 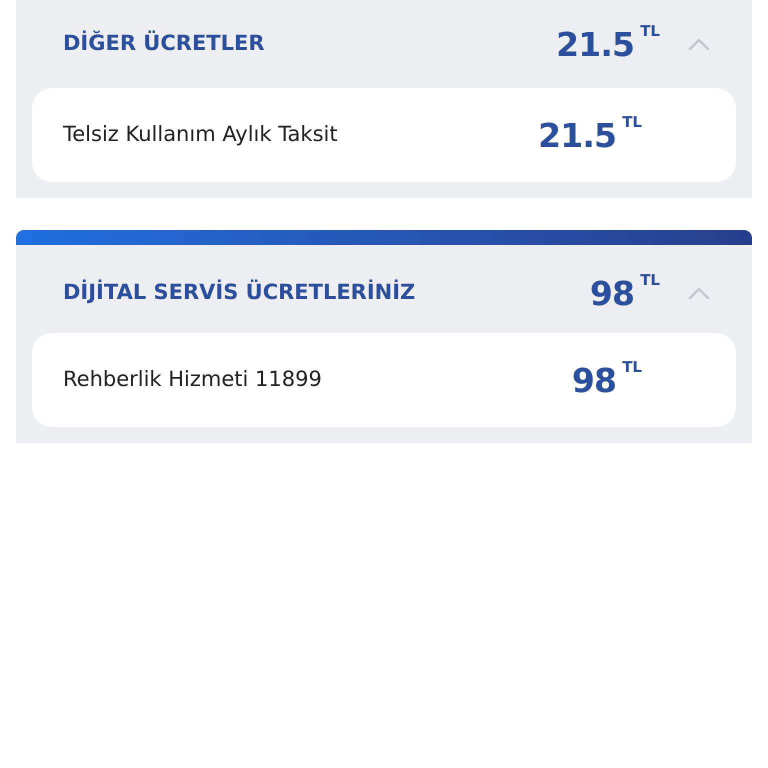 I want to click on fee-label: Telsiz Kullanım Aylık Taksit, so click(x=201, y=134).